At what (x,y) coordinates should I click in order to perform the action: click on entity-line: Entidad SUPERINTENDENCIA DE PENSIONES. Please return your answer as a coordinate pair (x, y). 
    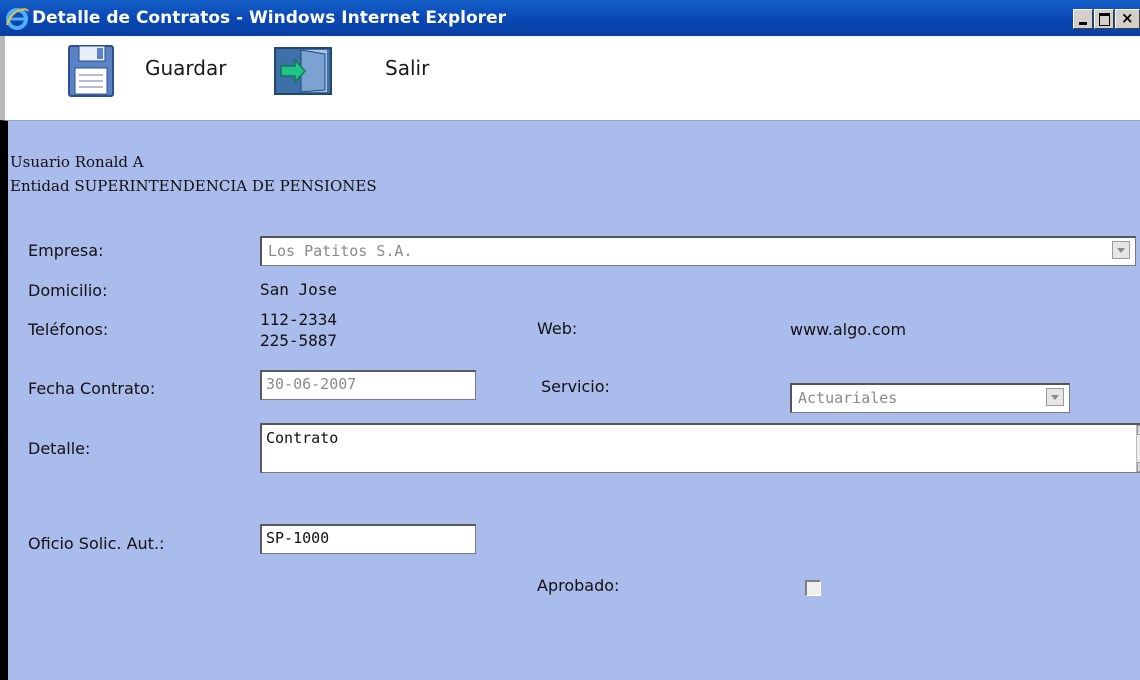
    Looking at the image, I should click on (193, 186).